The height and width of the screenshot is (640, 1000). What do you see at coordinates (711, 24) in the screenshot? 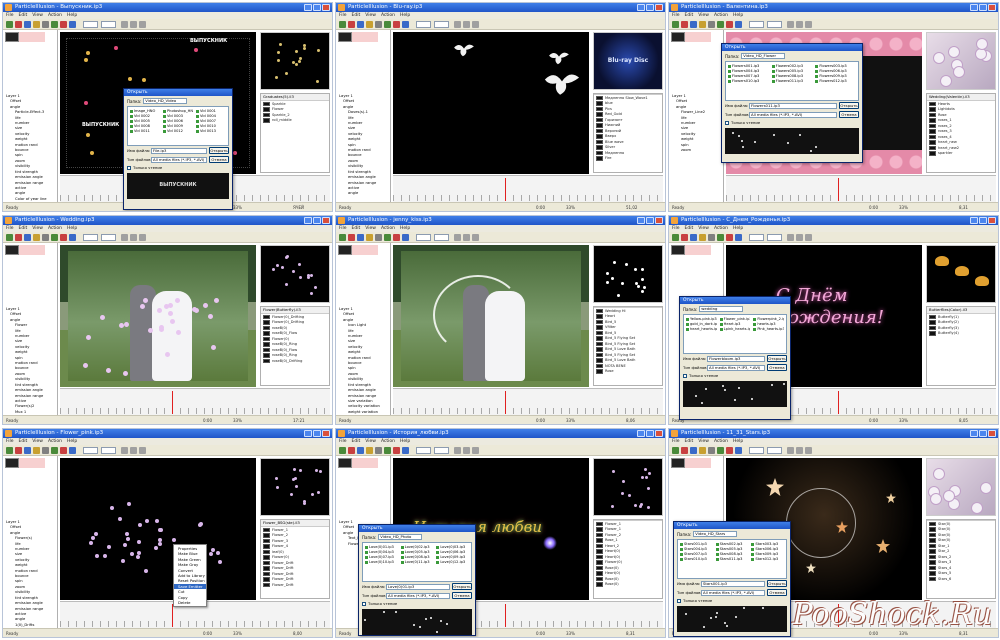
I see `redo-icon` at bounding box center [711, 24].